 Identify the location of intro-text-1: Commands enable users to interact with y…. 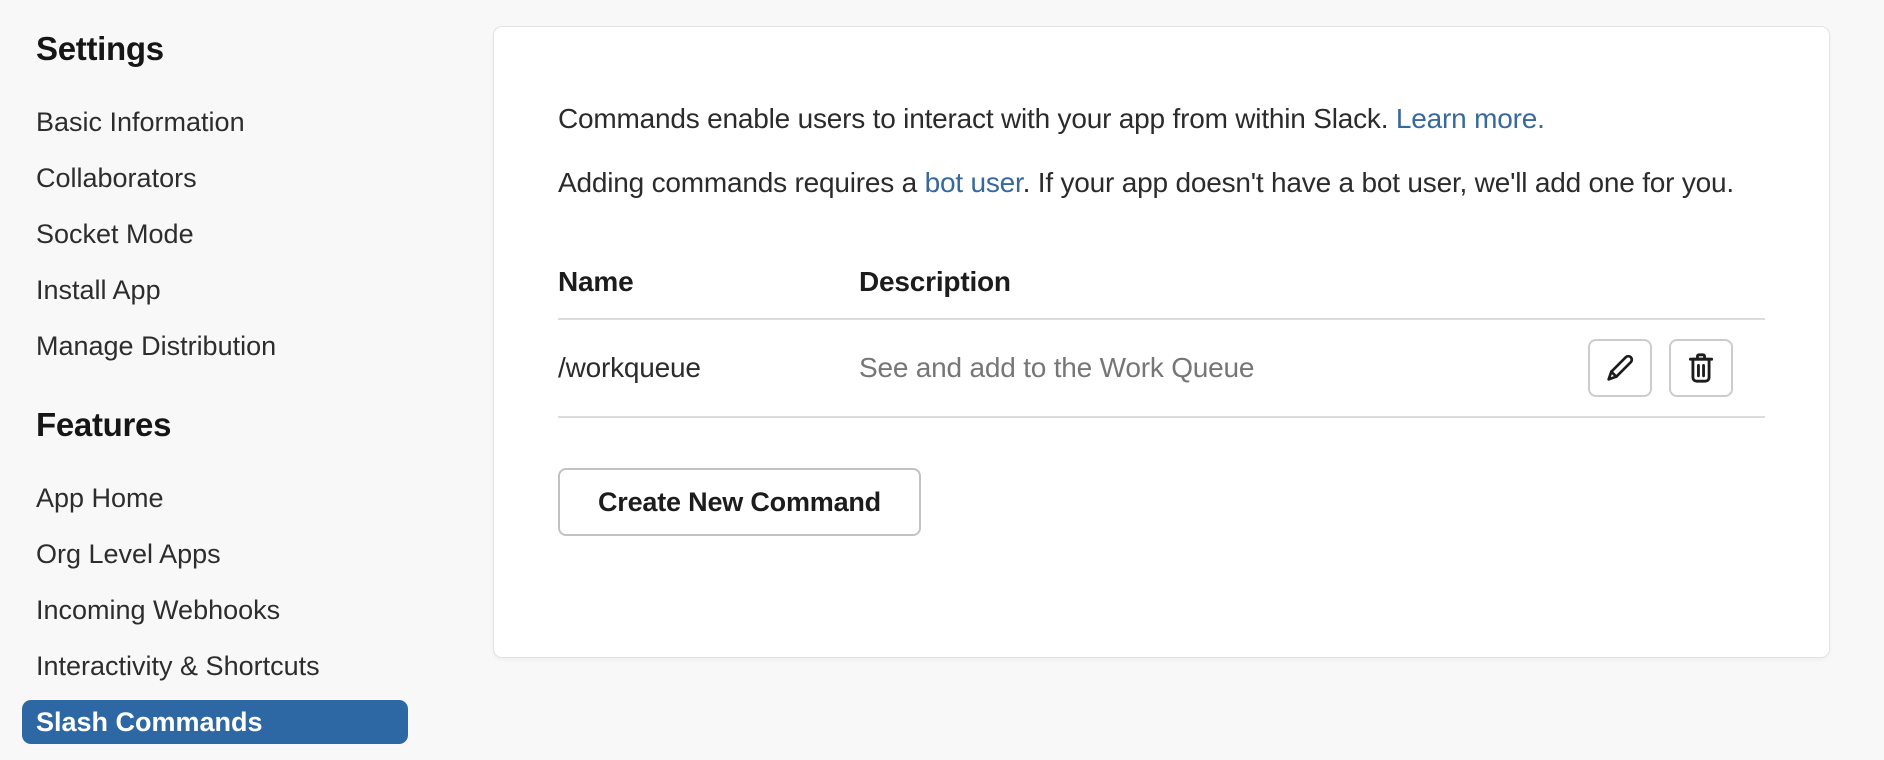
(973, 118).